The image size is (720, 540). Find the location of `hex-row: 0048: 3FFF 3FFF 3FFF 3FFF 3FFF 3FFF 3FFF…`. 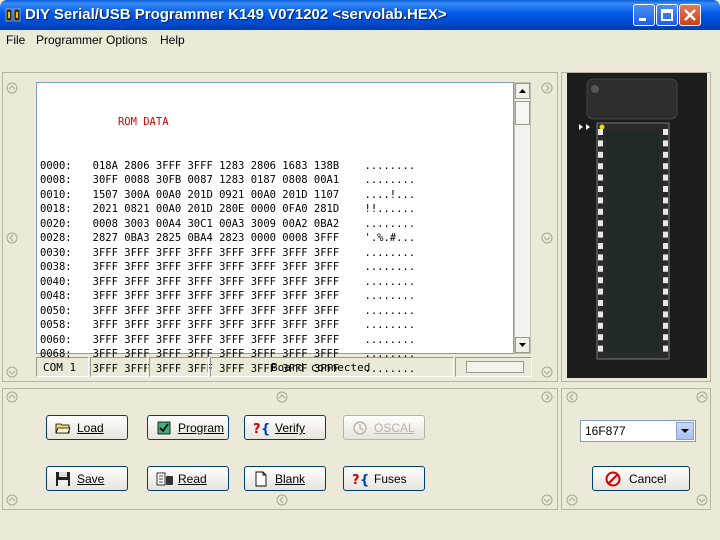

hex-row: 0048: 3FFF 3FFF 3FFF 3FFF 3FFF 3FFF 3FFF… is located at coordinates (227, 296).